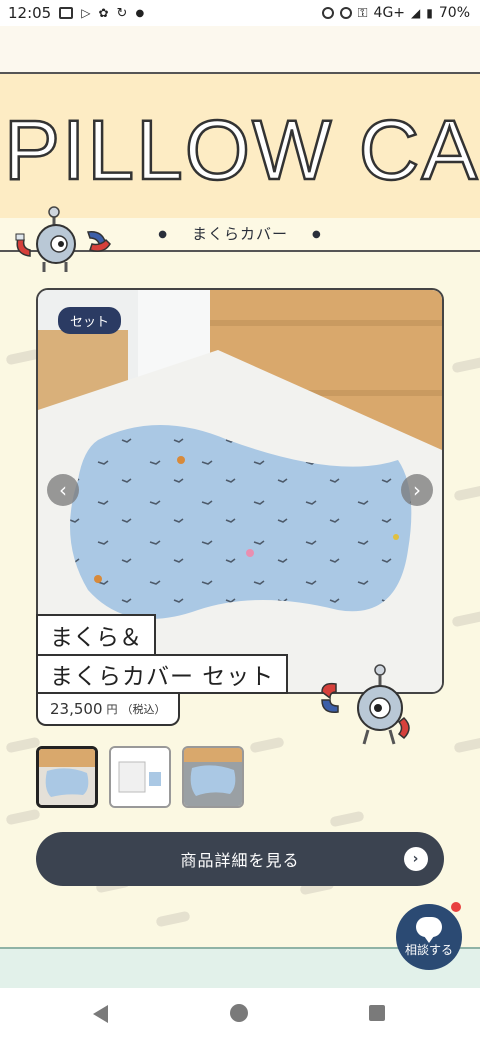  What do you see at coordinates (76, 709) in the screenshot?
I see `price-value: 23,500` at bounding box center [76, 709].